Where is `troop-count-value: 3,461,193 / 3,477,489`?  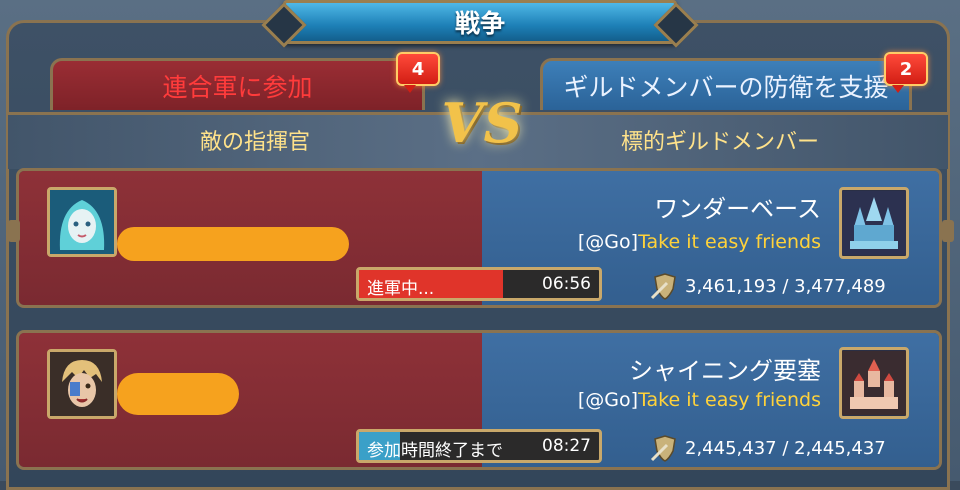 troop-count-value: 3,461,193 / 3,477,489 is located at coordinates (785, 286).